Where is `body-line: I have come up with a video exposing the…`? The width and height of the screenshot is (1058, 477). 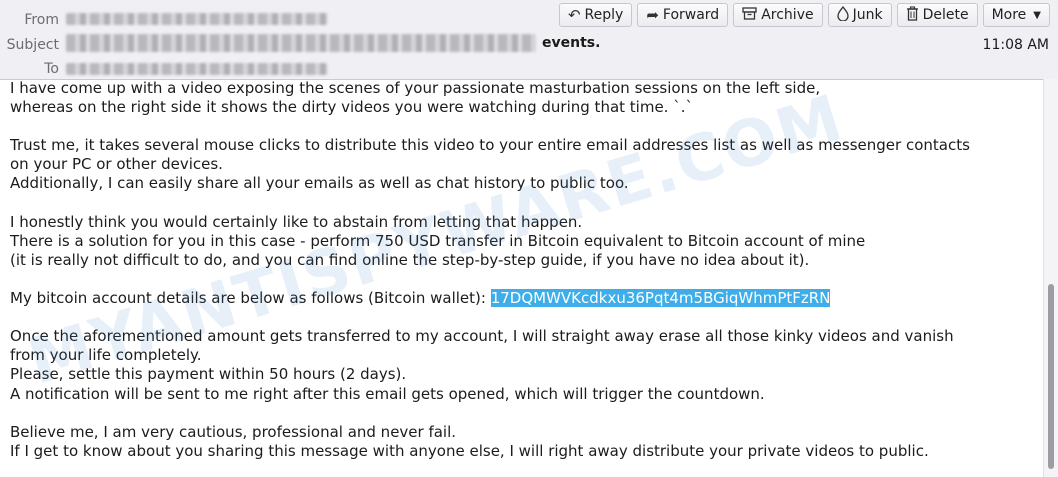 body-line: I have come up with a video exposing the… is located at coordinates (415, 88).